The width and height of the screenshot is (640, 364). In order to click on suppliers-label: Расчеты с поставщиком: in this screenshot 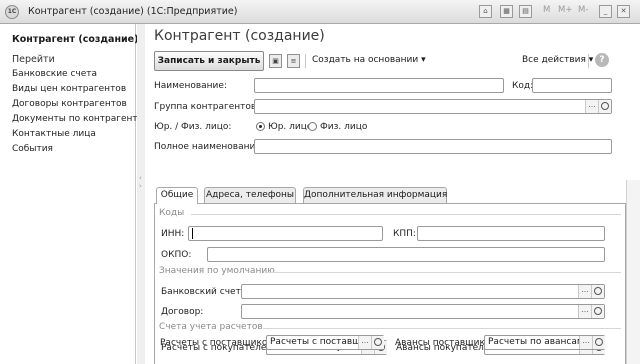, I will do `click(219, 343)`.